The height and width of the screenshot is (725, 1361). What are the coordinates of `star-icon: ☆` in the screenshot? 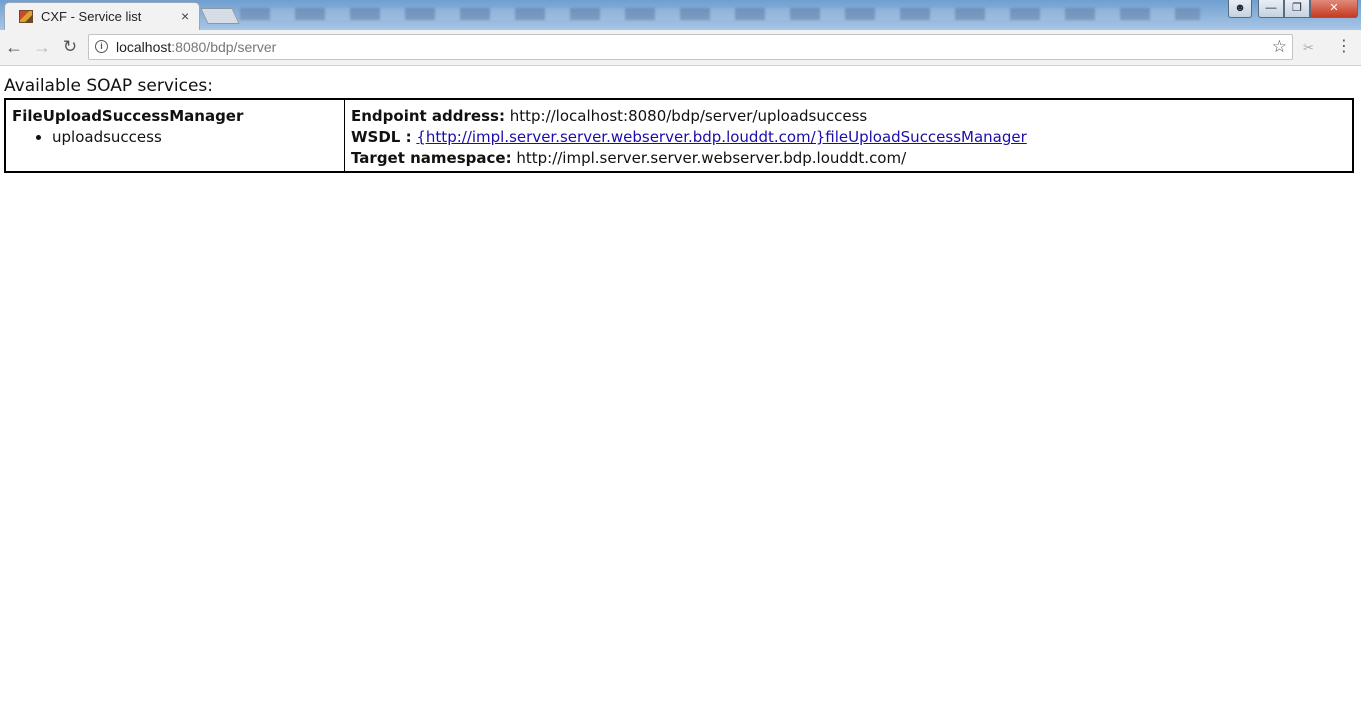 It's located at (1279, 47).